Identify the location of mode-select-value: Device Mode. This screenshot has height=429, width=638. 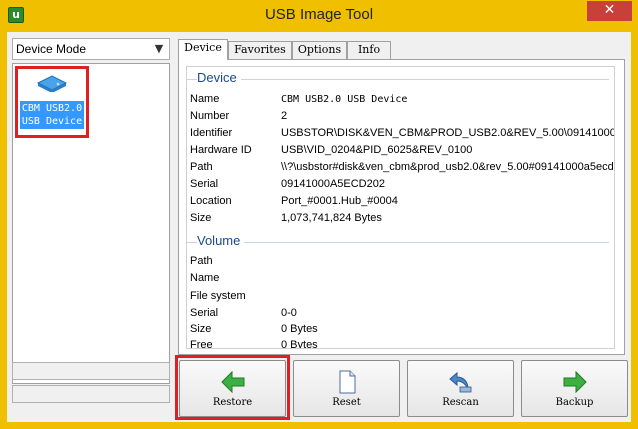
(51, 49).